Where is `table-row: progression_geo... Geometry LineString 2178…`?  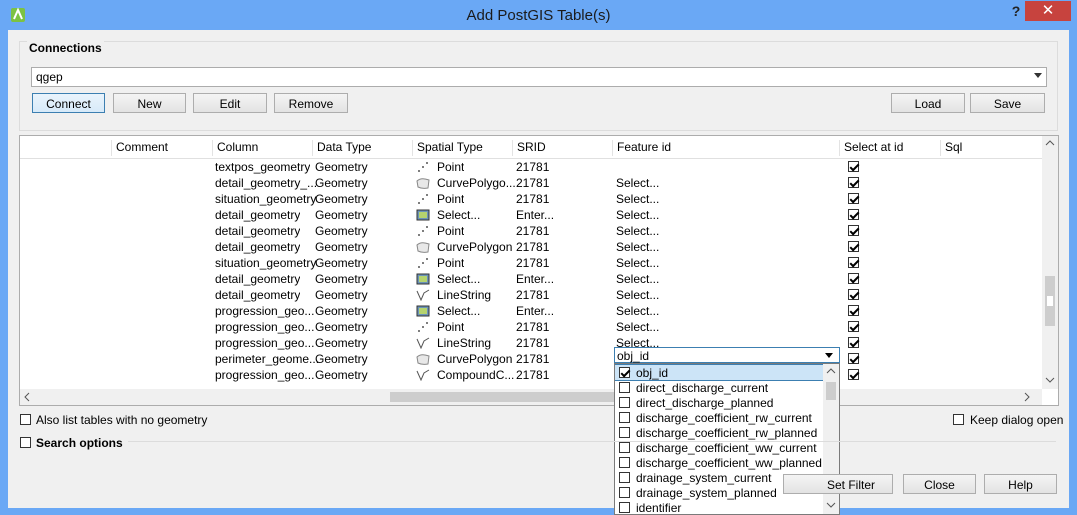
table-row: progression_geo... Geometry LineString 2178… is located at coordinates (531, 343).